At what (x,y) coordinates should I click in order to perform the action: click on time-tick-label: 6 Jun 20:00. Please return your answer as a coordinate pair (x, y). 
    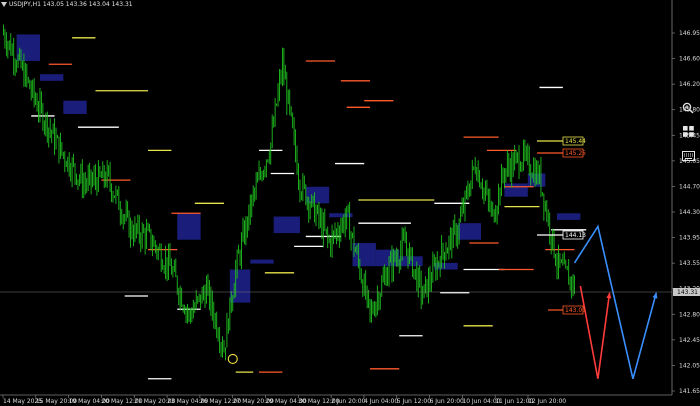
    Looking at the image, I should click on (447, 401).